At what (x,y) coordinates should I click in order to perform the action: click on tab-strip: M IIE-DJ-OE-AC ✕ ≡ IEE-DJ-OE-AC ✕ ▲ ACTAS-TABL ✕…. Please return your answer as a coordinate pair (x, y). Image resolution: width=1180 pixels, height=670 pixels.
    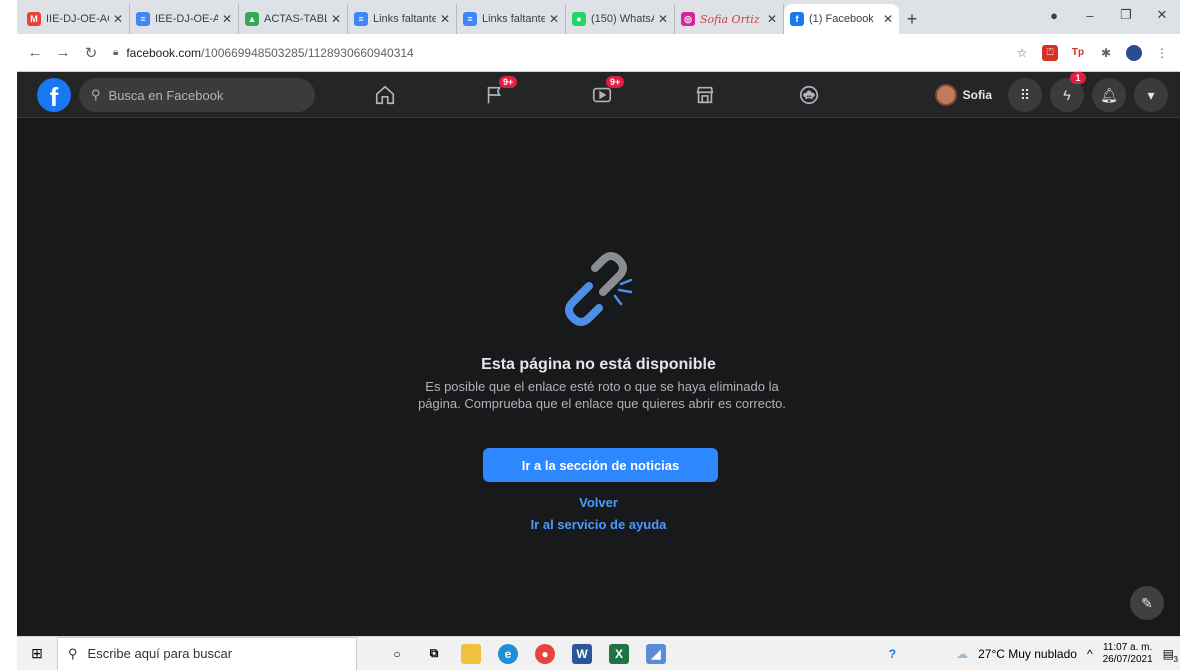
    Looking at the image, I should click on (598, 17).